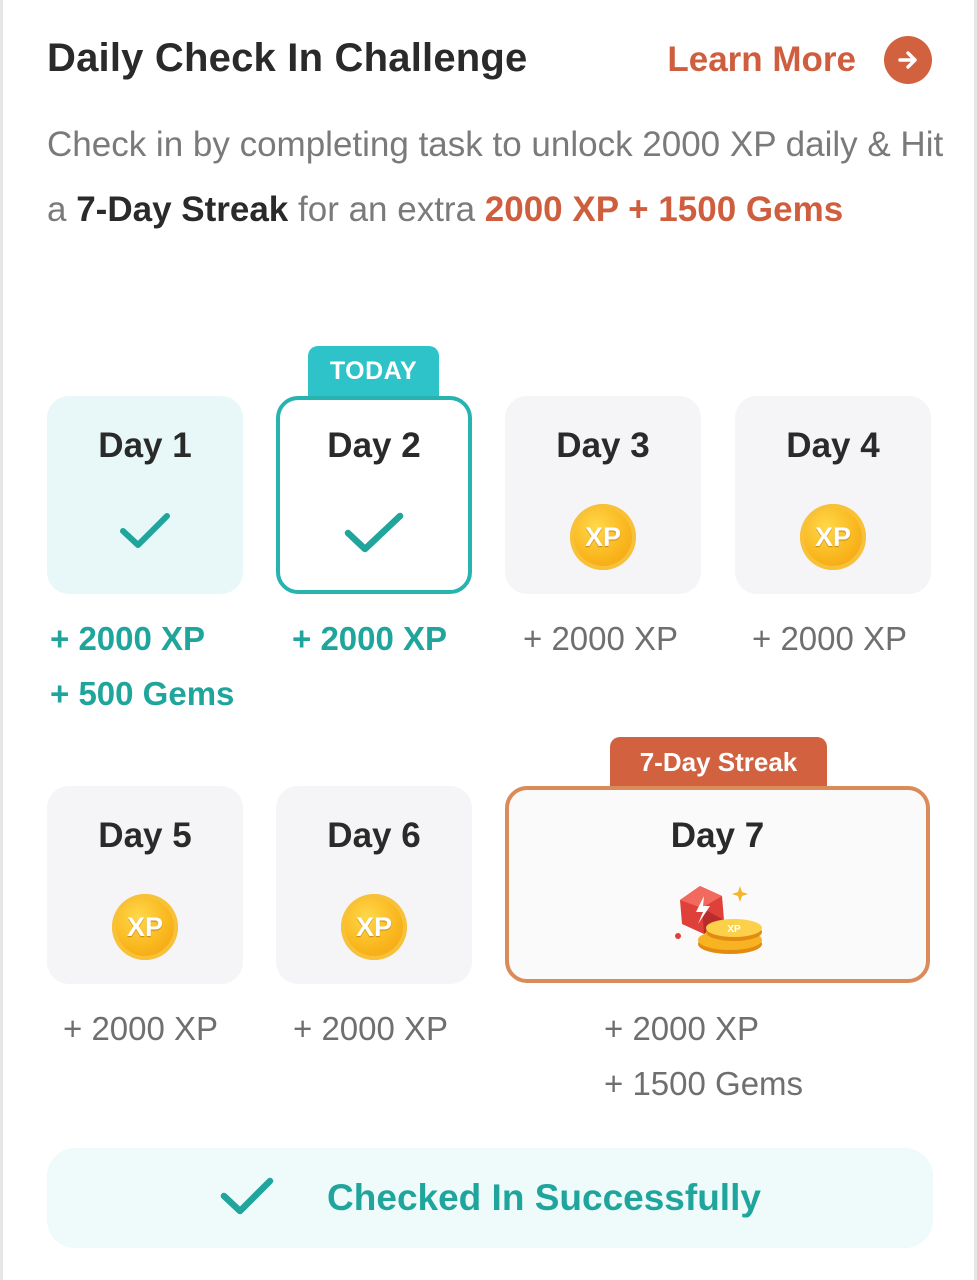 Image resolution: width=977 pixels, height=1280 pixels. What do you see at coordinates (830, 638) in the screenshot?
I see `day-4-reward-xp: + 2000 XP` at bounding box center [830, 638].